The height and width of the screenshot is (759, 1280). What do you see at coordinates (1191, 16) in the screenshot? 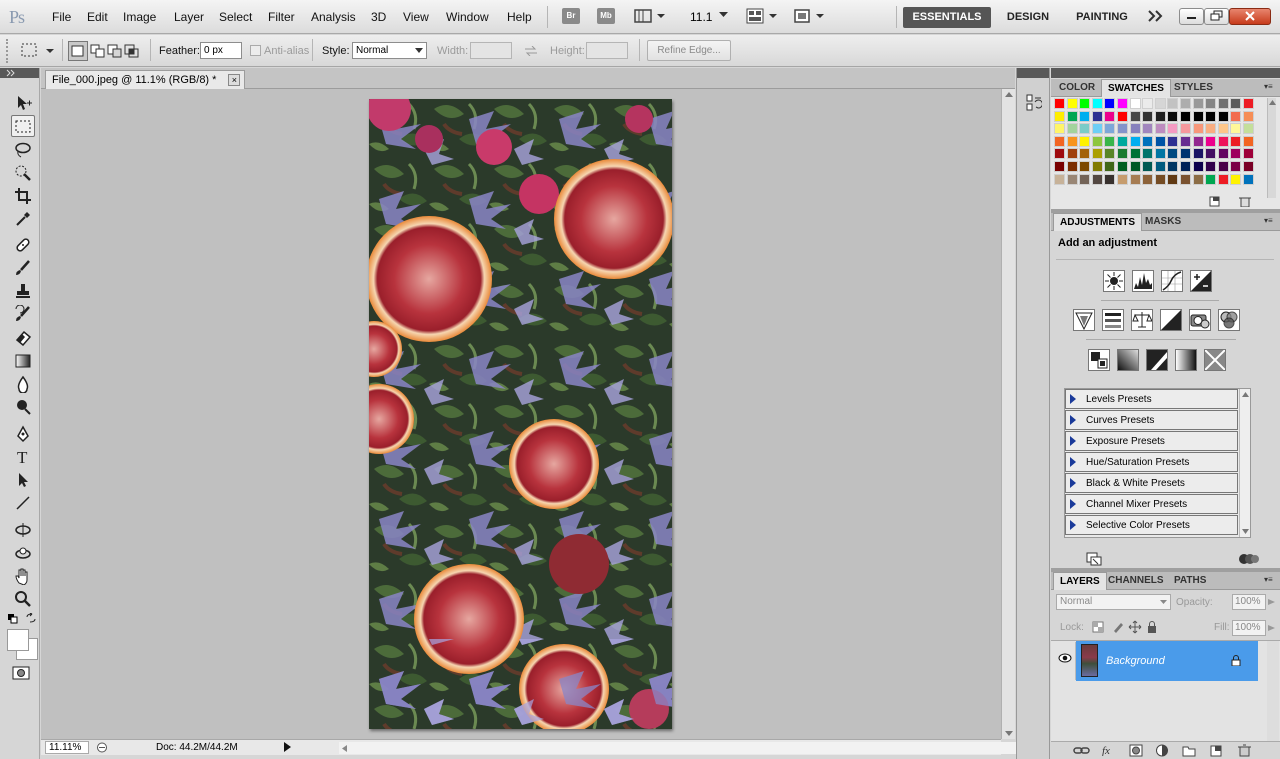
I see `minimize-button` at bounding box center [1191, 16].